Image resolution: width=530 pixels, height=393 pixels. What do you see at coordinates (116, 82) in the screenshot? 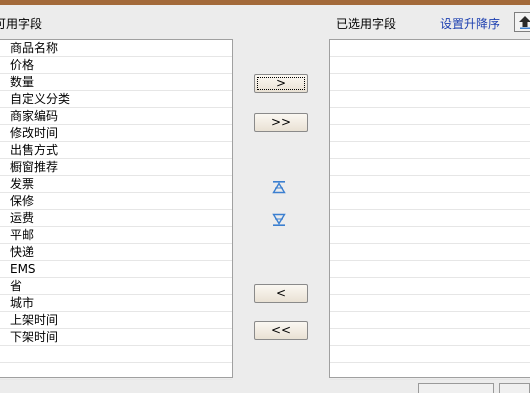
I see `list-item: 数量` at bounding box center [116, 82].